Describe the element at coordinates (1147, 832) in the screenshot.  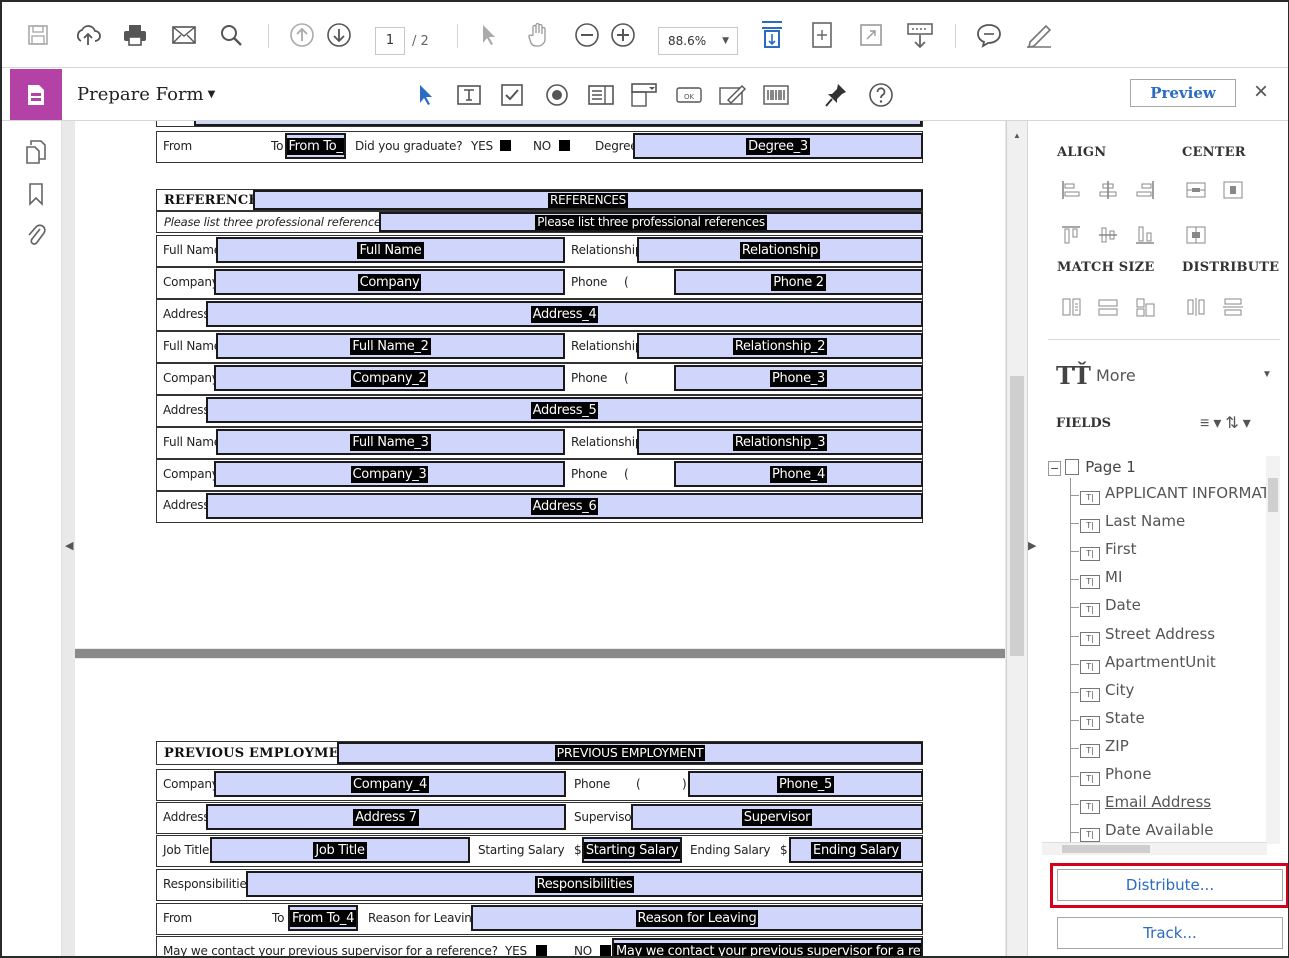
I see `tree-field-item: T| Date Available` at that location.